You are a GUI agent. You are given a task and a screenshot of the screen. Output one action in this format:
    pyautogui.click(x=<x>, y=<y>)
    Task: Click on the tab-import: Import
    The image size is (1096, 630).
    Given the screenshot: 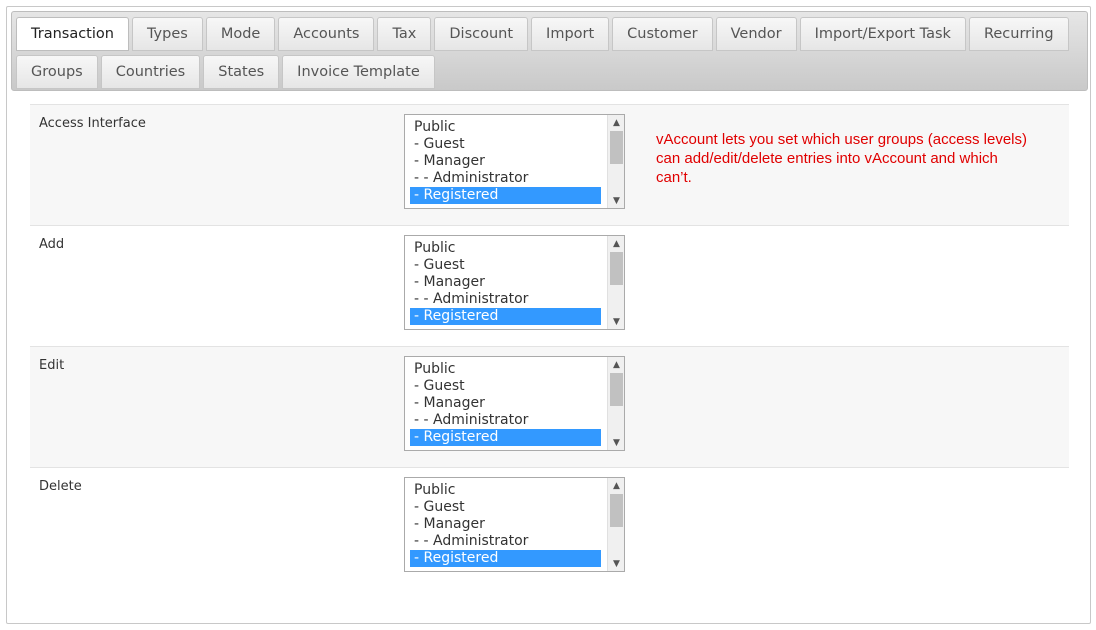 What is the action you would take?
    pyautogui.click(x=570, y=34)
    